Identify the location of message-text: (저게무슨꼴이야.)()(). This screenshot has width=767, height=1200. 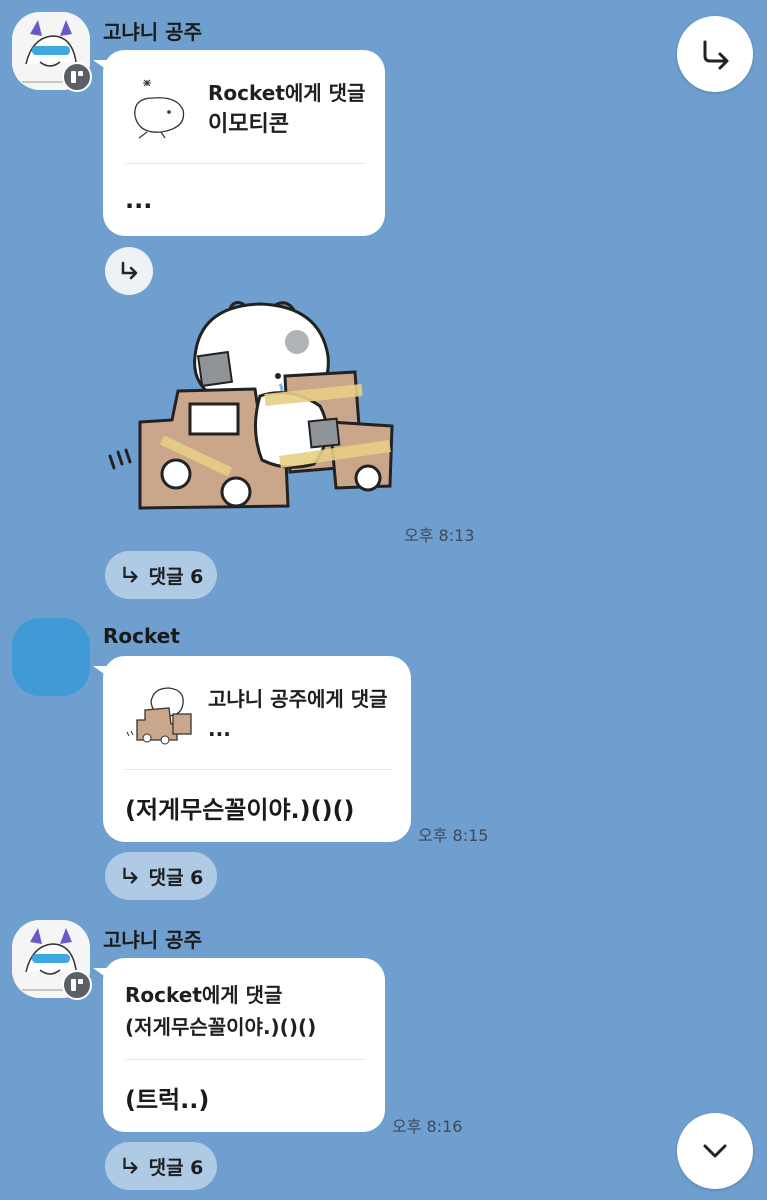
(240, 810).